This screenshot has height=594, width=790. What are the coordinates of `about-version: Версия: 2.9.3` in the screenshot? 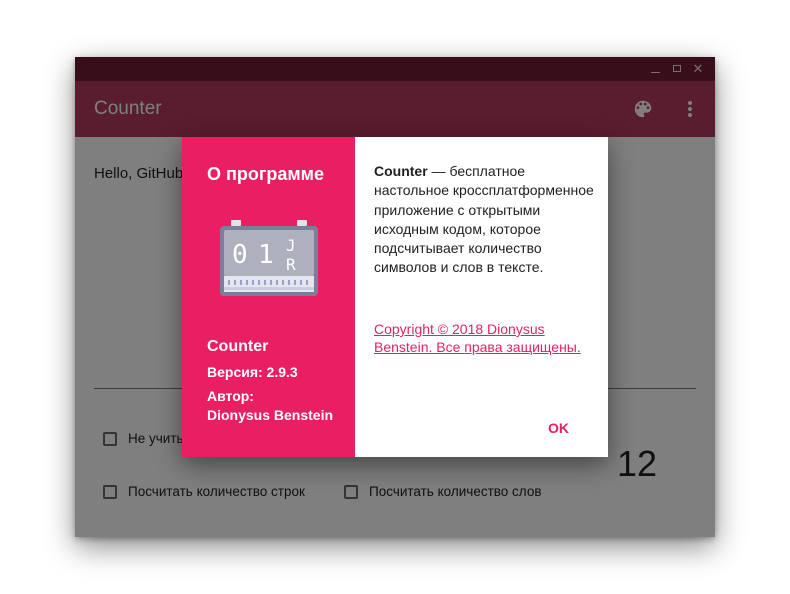 It's located at (252, 372).